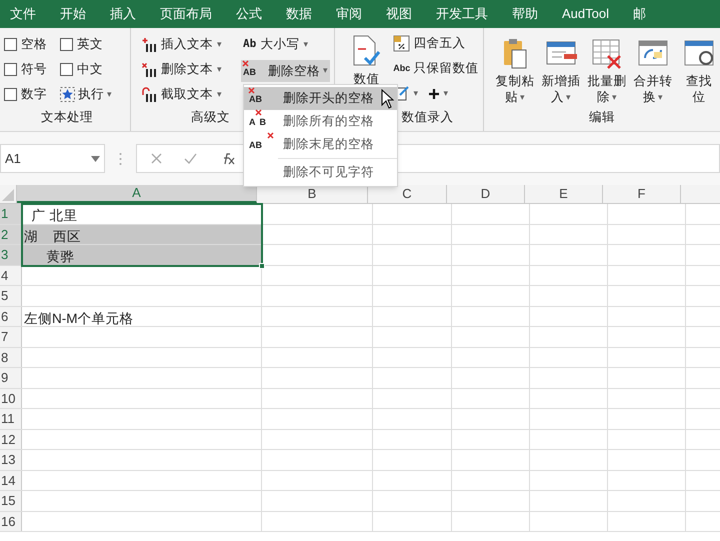  What do you see at coordinates (23, 14) in the screenshot?
I see `ribbon-tab: 文件` at bounding box center [23, 14].